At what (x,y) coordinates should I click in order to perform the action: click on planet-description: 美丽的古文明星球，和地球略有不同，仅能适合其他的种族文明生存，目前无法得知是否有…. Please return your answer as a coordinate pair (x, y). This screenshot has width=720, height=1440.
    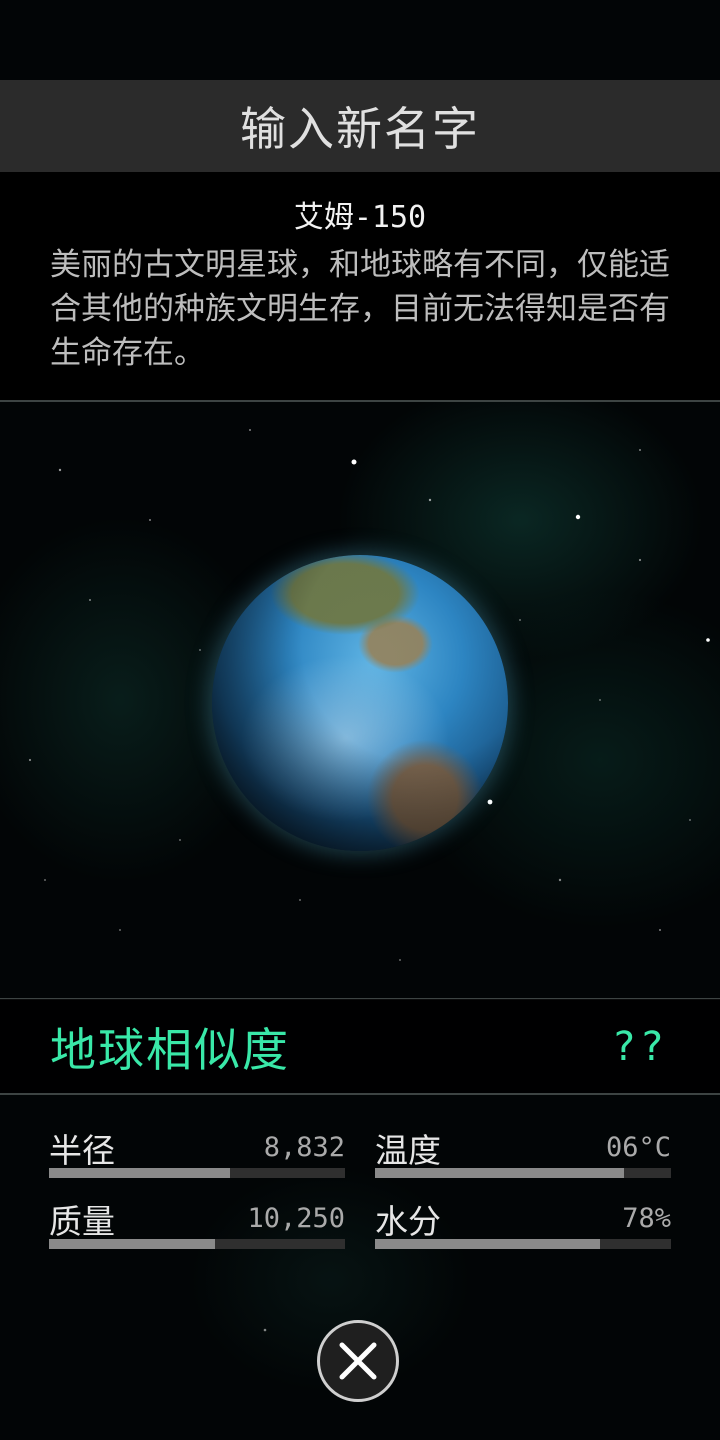
    Looking at the image, I should click on (360, 309).